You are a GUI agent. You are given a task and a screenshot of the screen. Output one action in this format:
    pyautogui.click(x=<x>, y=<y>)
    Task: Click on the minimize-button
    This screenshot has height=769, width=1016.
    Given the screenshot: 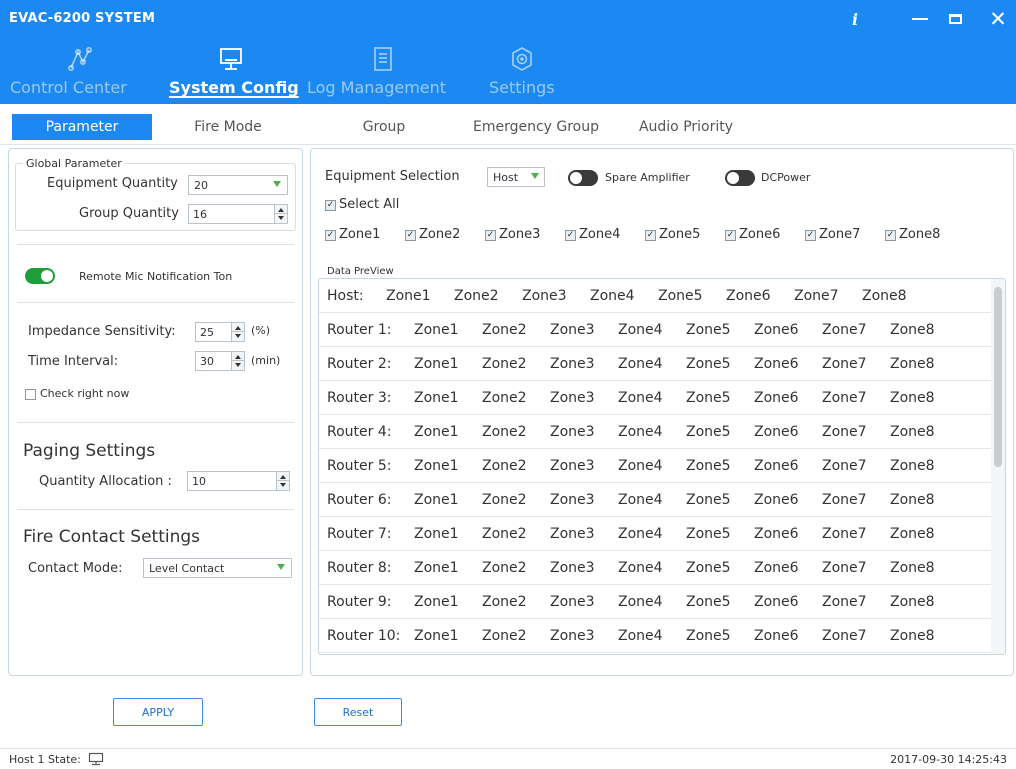 What is the action you would take?
    pyautogui.click(x=920, y=19)
    